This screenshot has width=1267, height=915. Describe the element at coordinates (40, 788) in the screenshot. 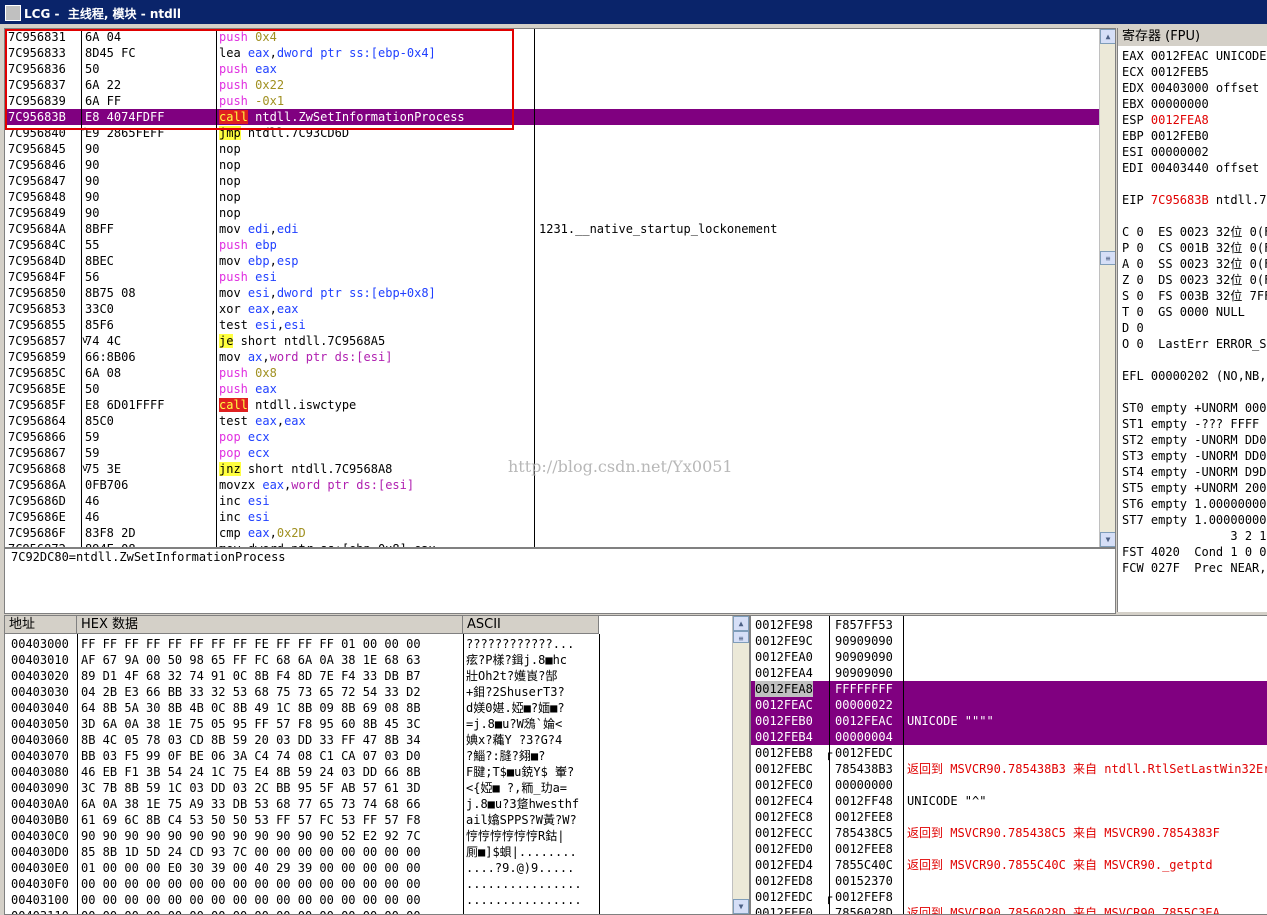

I see `dump-address: 00403090` at that location.